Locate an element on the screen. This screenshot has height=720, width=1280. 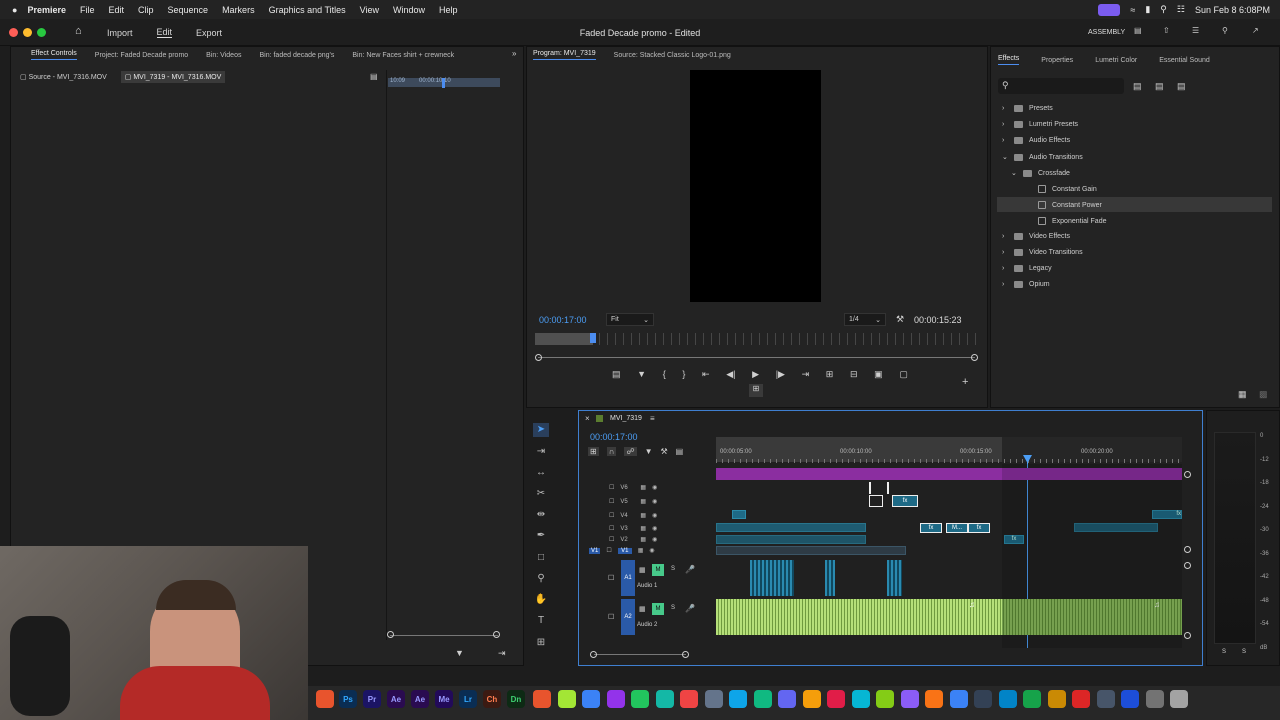
left-zoom-handle-left is located at coordinates (390, 634).